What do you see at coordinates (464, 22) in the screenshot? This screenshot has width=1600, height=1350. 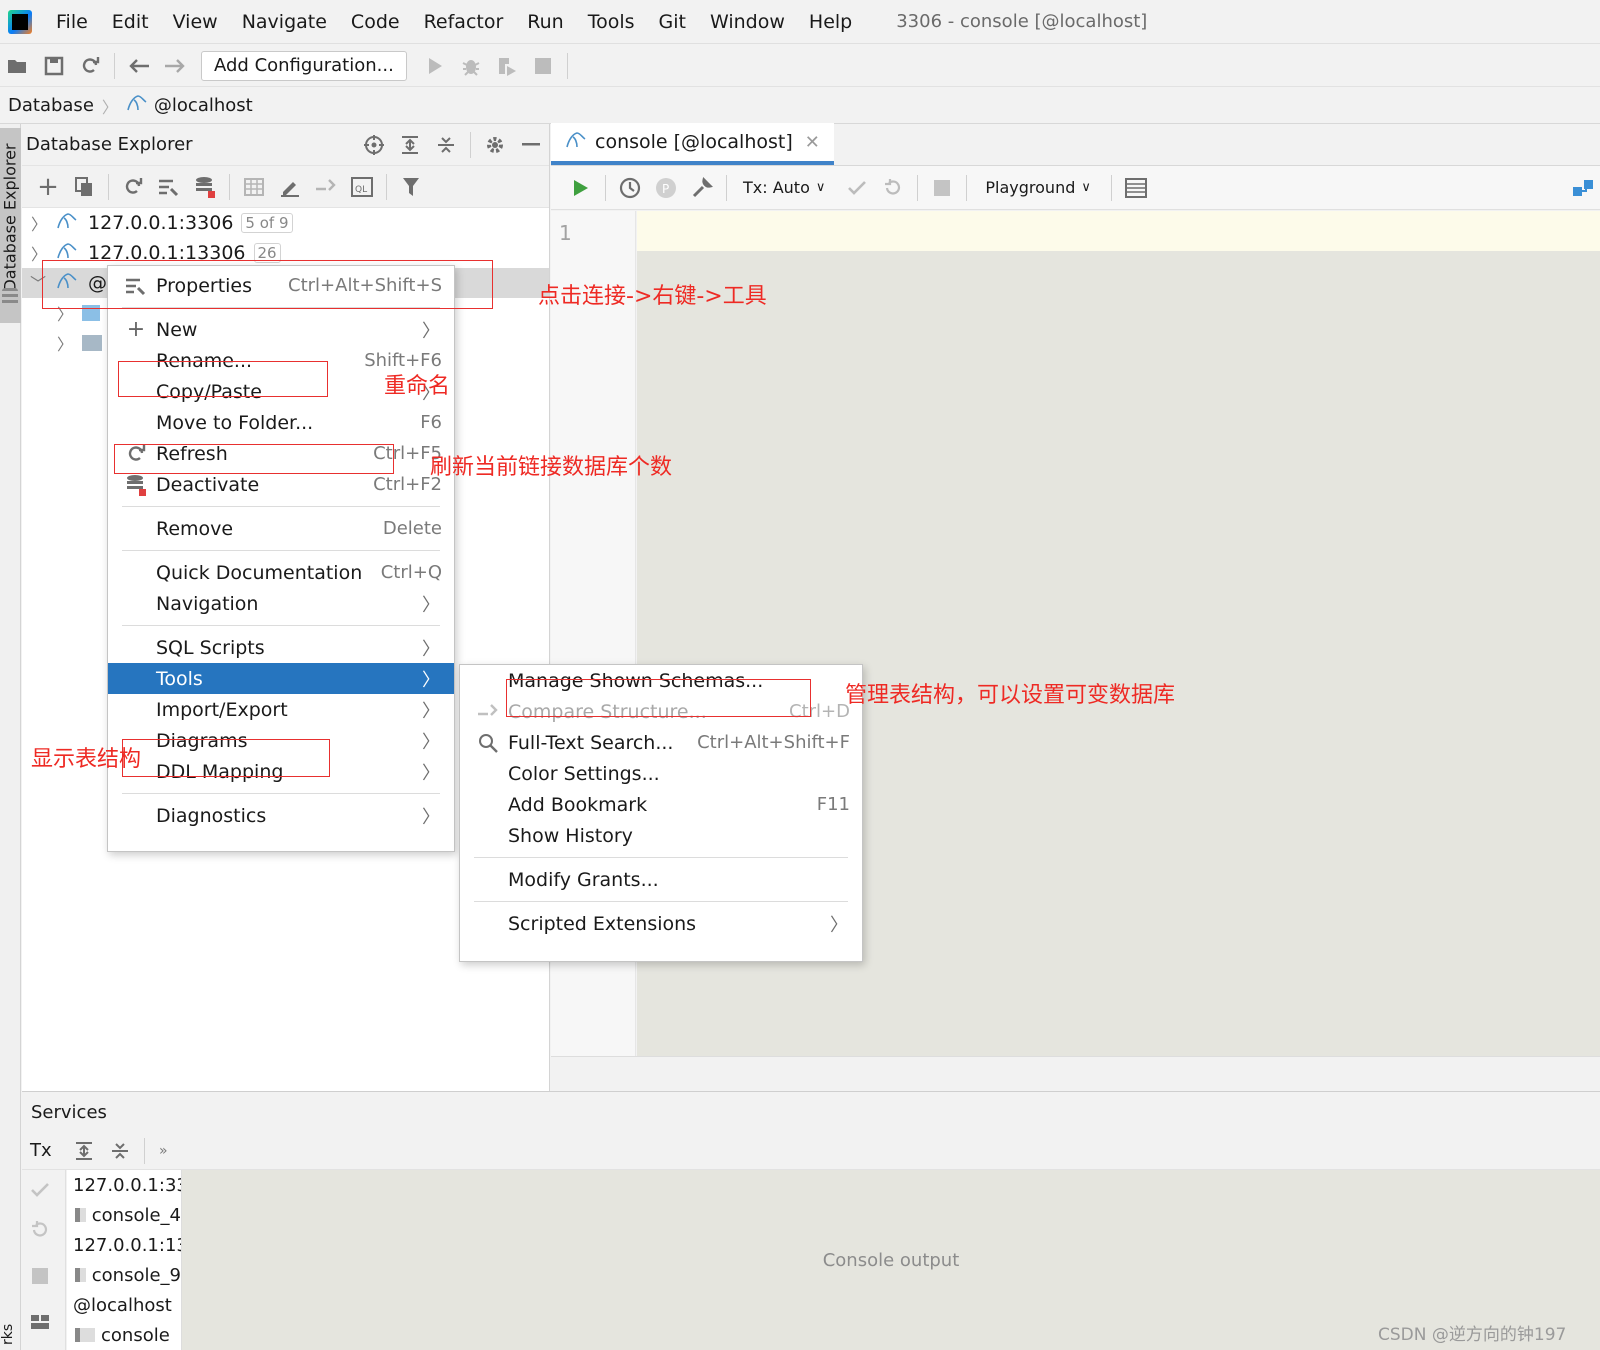 I see `menu-refactor: Refactor` at bounding box center [464, 22].